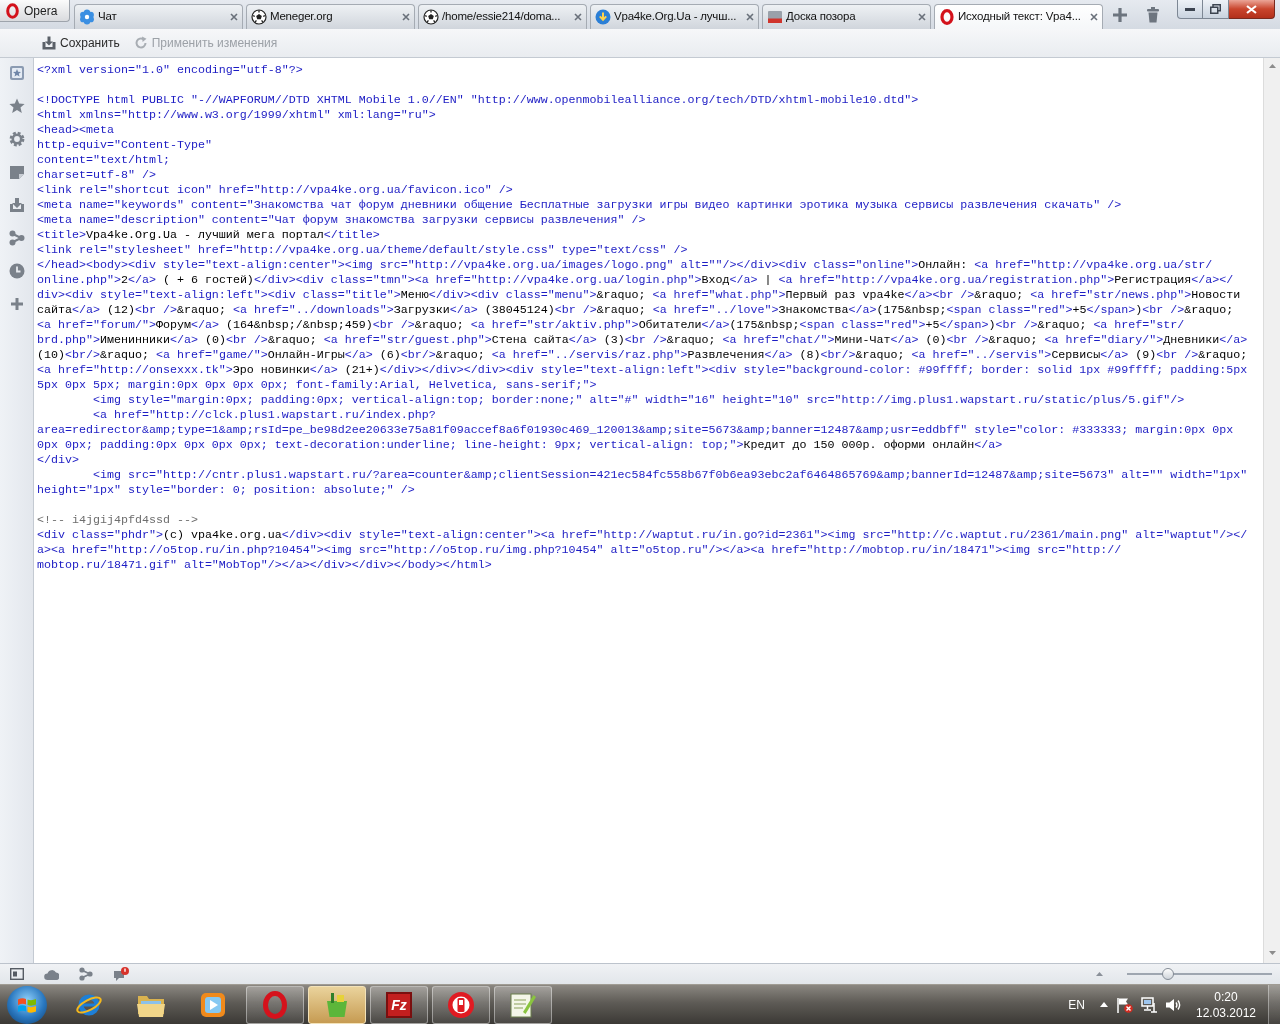 This screenshot has height=1024, width=1280. I want to click on code-line: <html xmlns="http://www.w3.org/1999/xhtml" xml:lang="ru">, so click(236, 115).